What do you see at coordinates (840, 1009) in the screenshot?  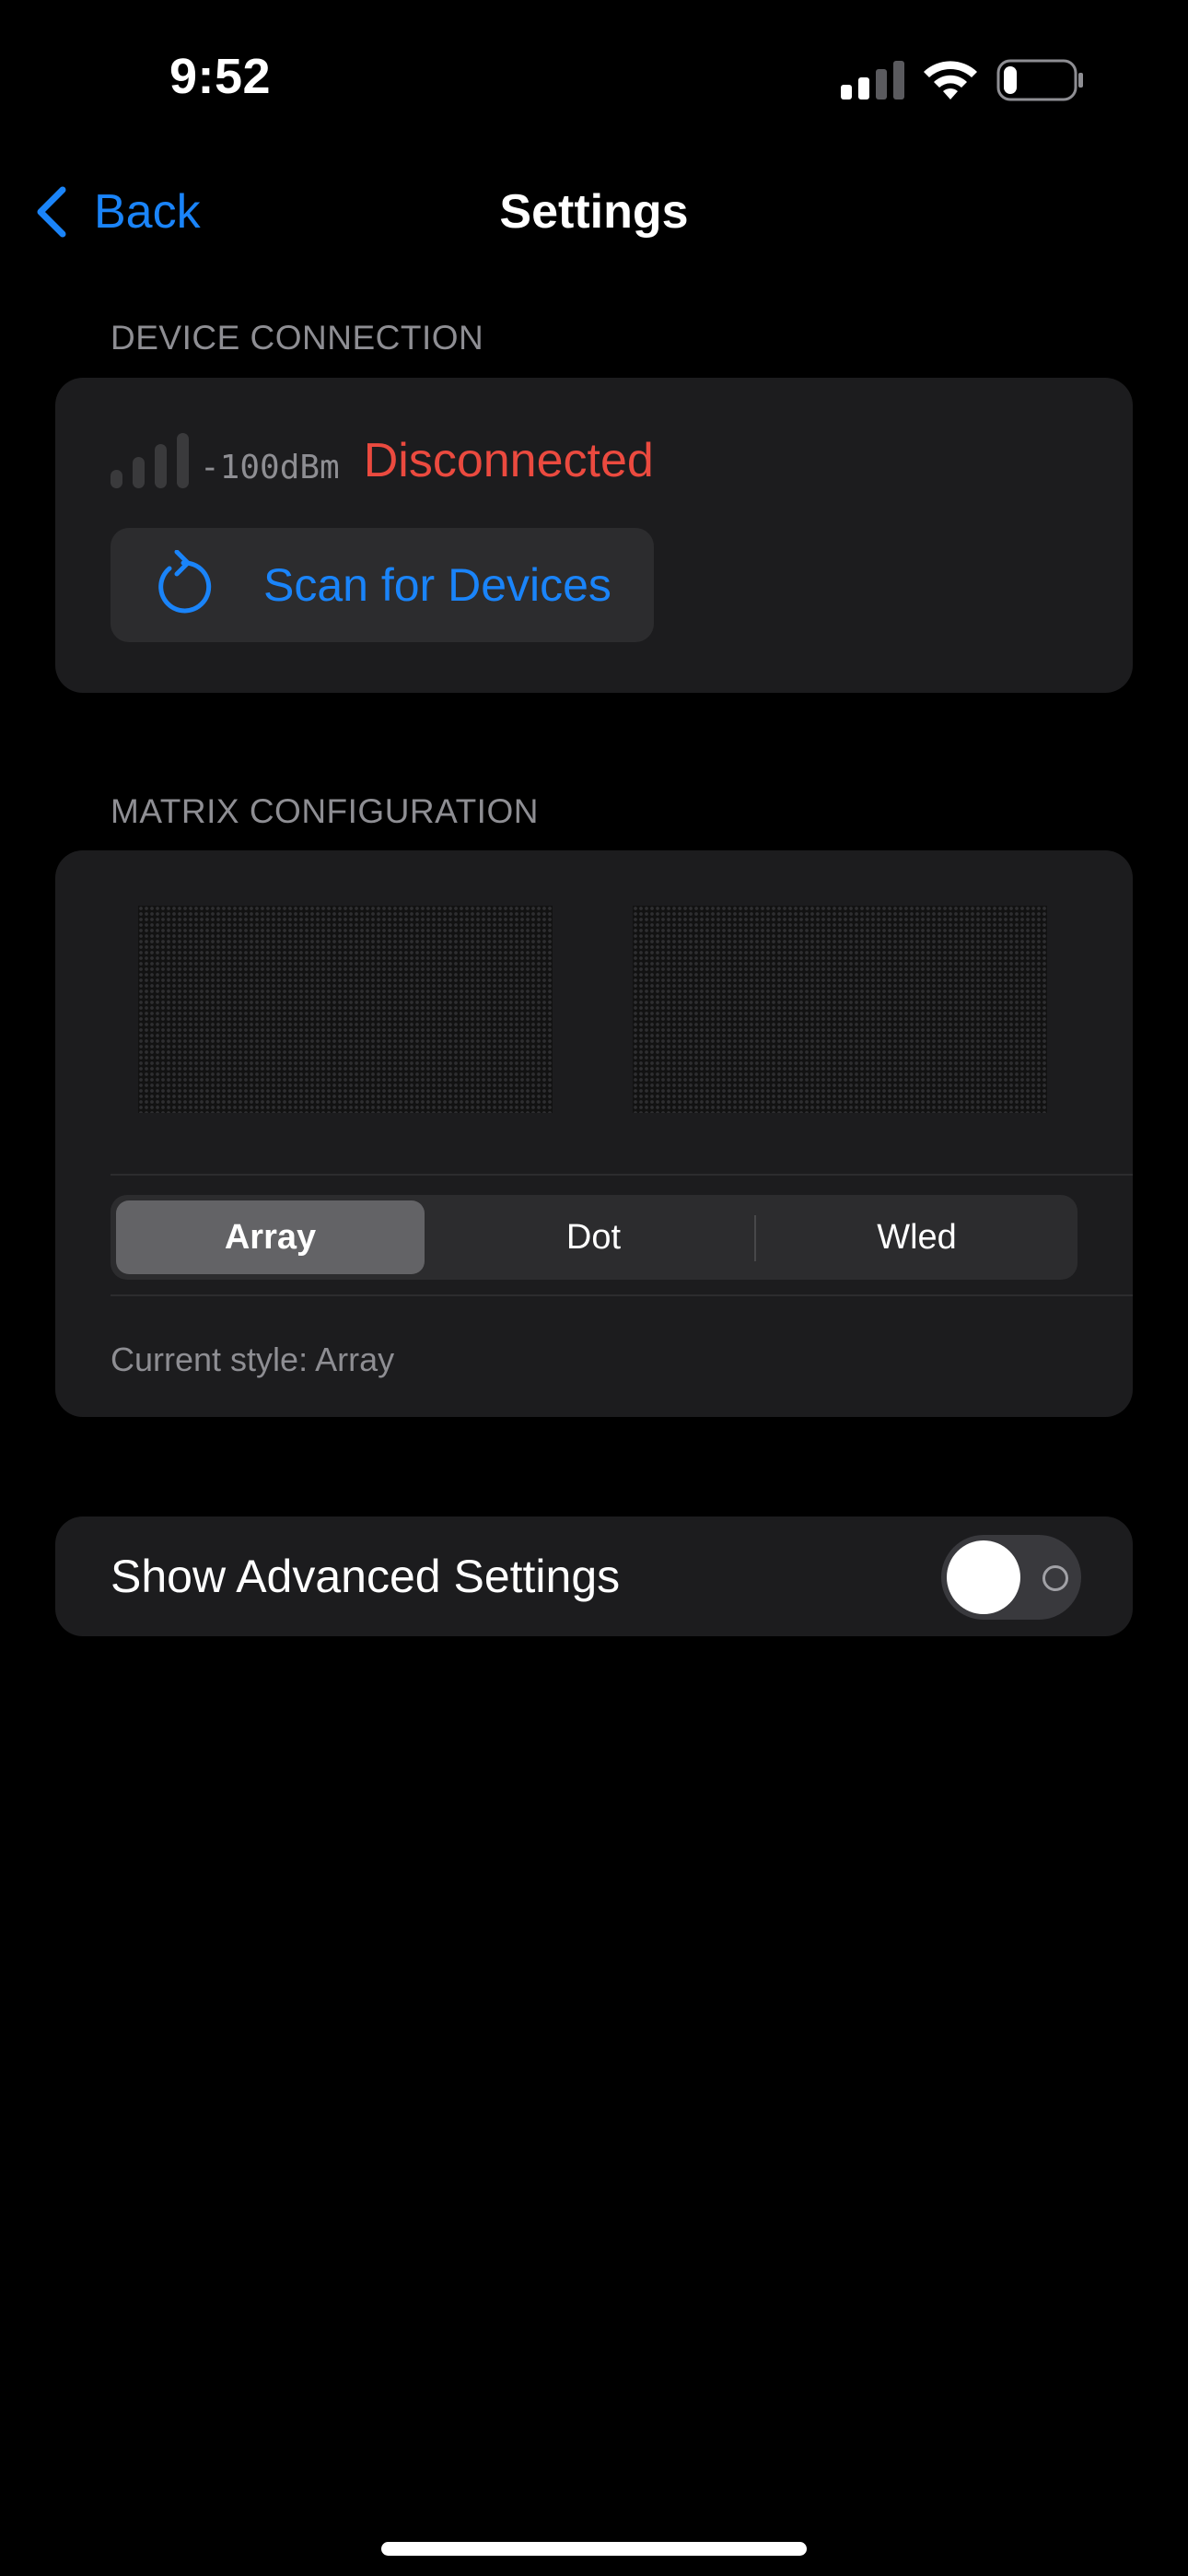 I see `matrix-preview-right` at bounding box center [840, 1009].